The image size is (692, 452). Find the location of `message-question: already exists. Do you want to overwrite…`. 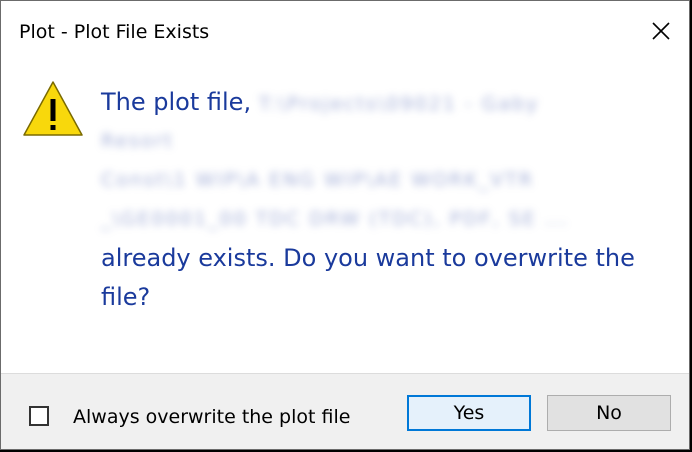

message-question: already exists. Do you want to overwrite… is located at coordinates (368, 258).